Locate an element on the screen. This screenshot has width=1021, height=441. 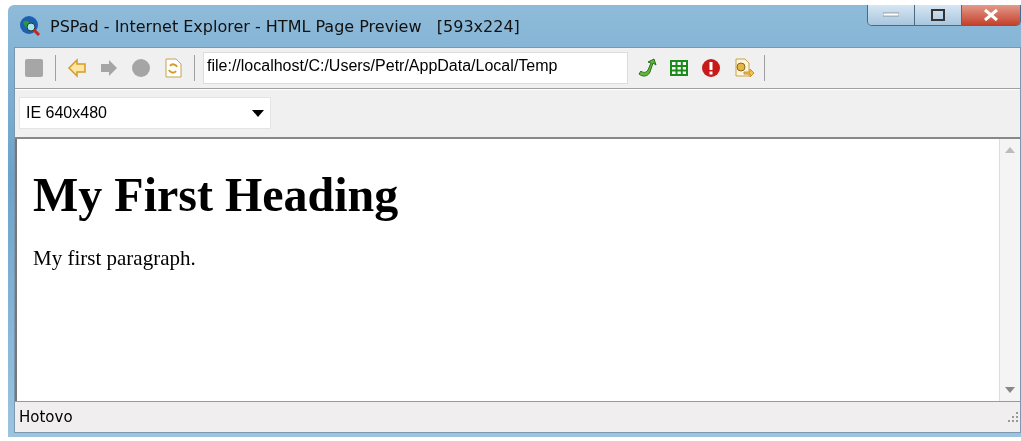
minimize-icon is located at coordinates (891, 15).